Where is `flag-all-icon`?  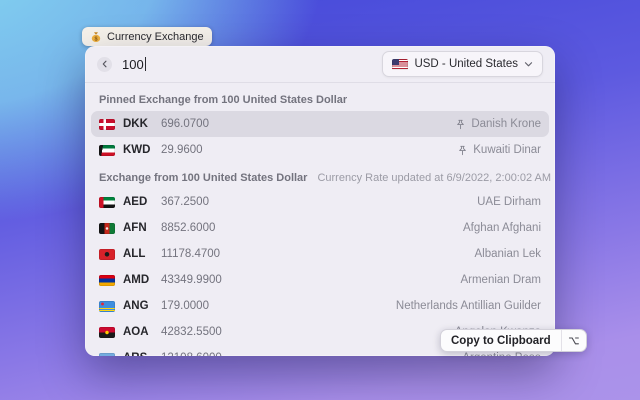
flag-all-icon is located at coordinates (107, 254).